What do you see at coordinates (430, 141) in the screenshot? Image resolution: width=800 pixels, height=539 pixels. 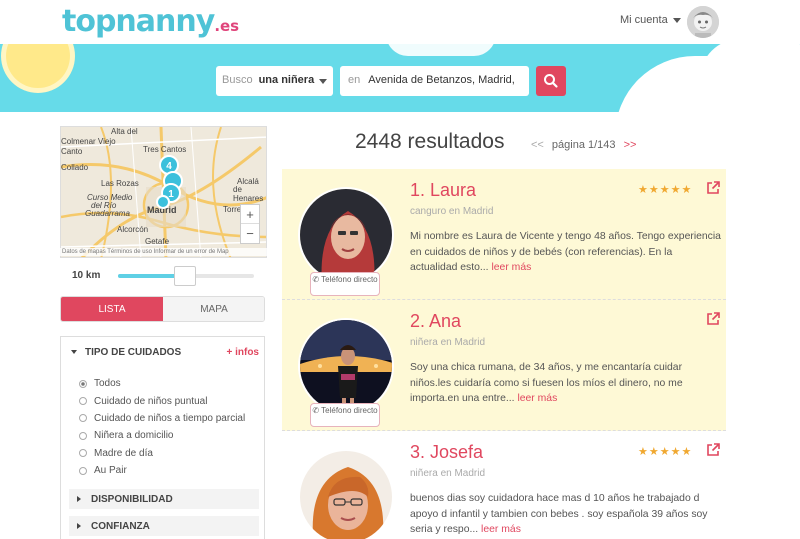 I see `results-count: 2448 resultados` at bounding box center [430, 141].